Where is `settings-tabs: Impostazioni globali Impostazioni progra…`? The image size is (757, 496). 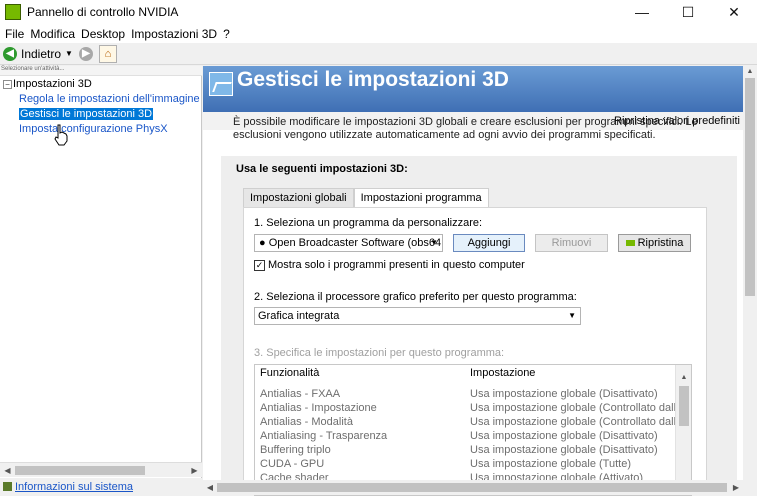
settings-tabs: Impostazioni globali Impostazioni progra… is located at coordinates (366, 198).